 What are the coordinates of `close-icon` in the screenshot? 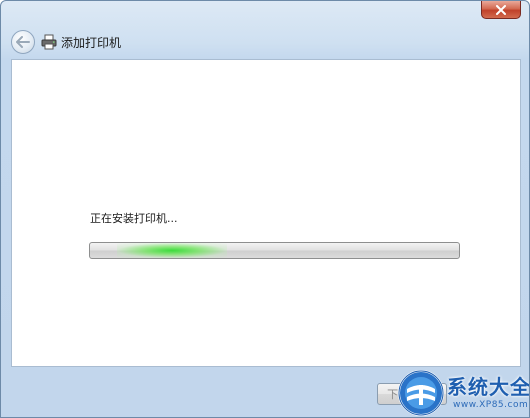 It's located at (501, 9).